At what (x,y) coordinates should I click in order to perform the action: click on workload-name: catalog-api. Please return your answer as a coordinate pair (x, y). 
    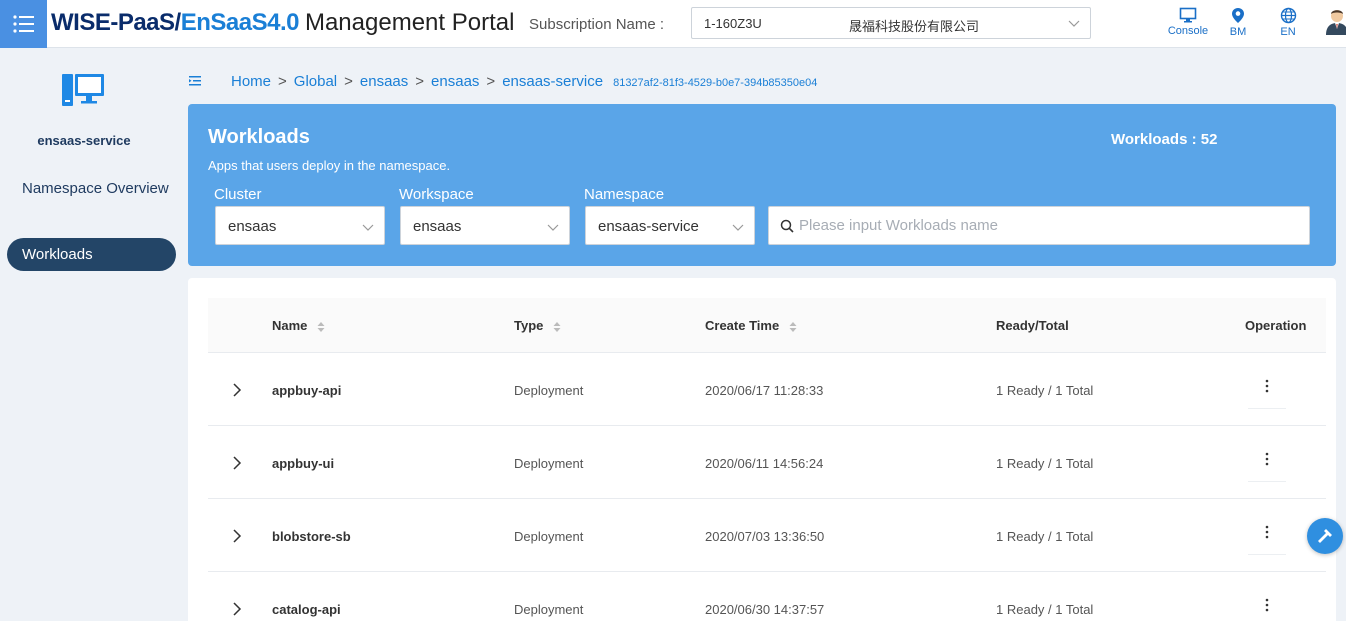
    Looking at the image, I should click on (306, 609).